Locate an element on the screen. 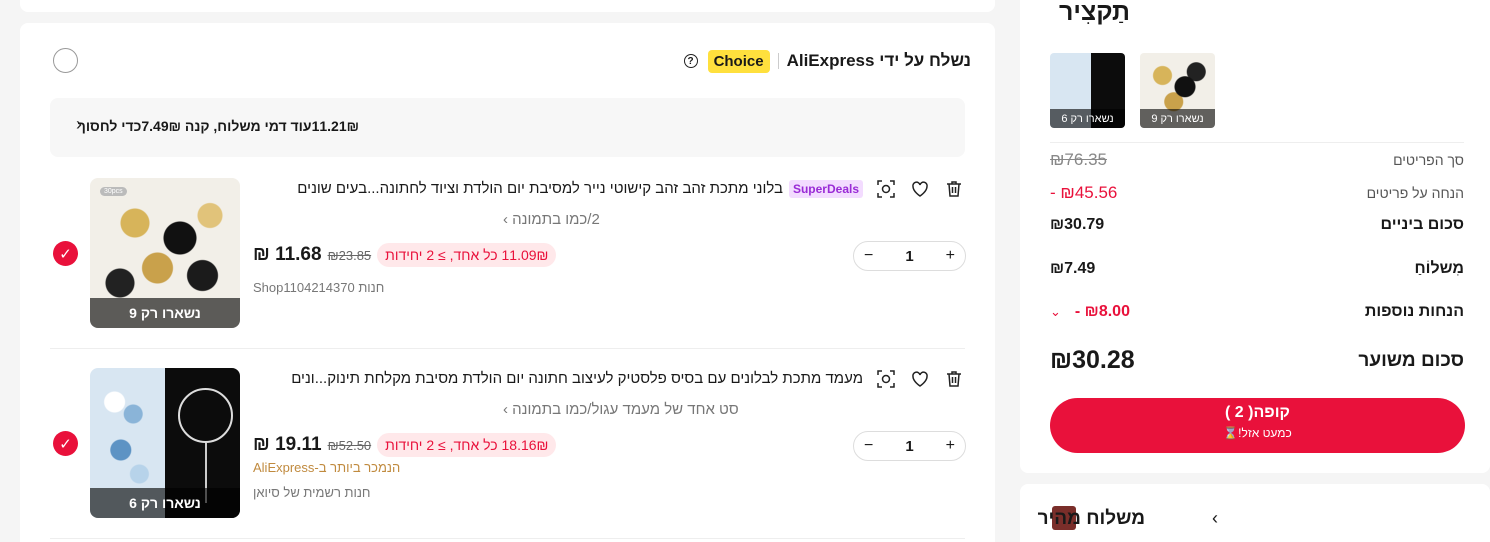  checkout-sublabel: כמעט אזל!⌛ is located at coordinates (1257, 433).